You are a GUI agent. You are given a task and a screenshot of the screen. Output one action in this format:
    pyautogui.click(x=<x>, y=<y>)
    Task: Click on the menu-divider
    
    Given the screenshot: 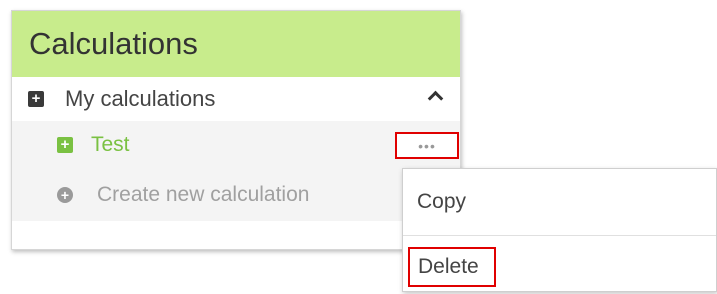 What is the action you would take?
    pyautogui.click(x=559, y=235)
    